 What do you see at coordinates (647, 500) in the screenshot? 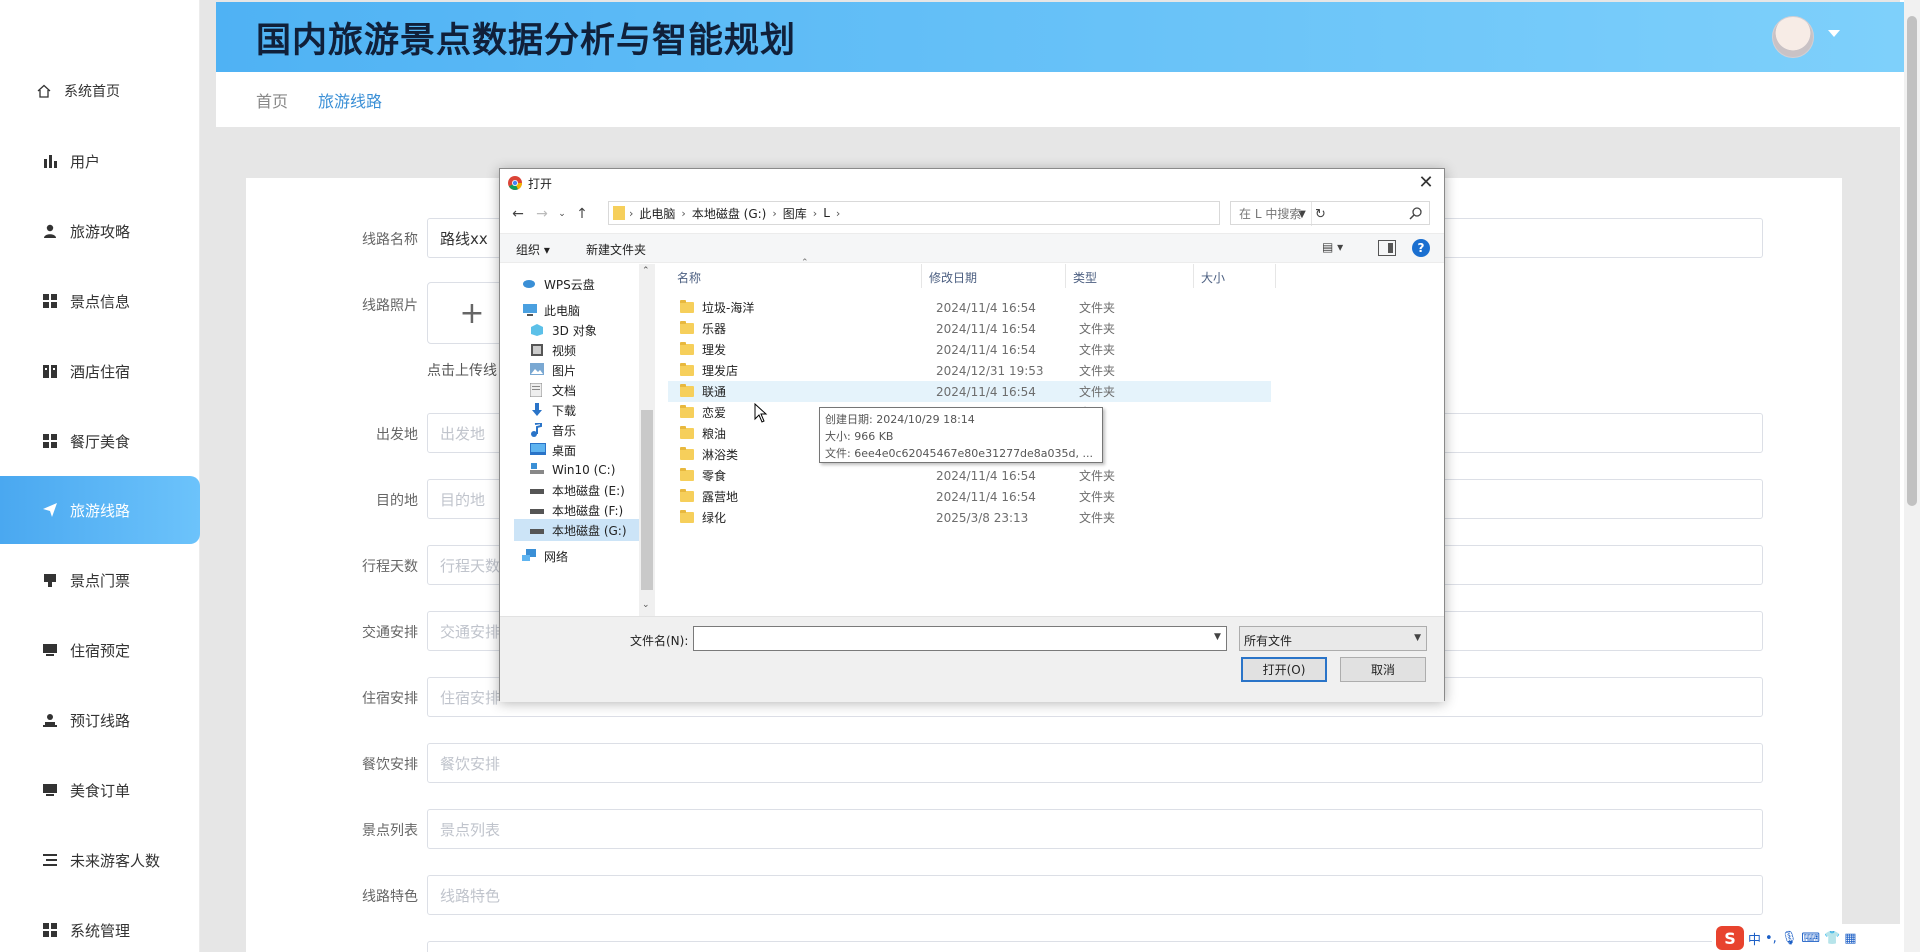
I see `nav-scrollbar-thumb` at bounding box center [647, 500].